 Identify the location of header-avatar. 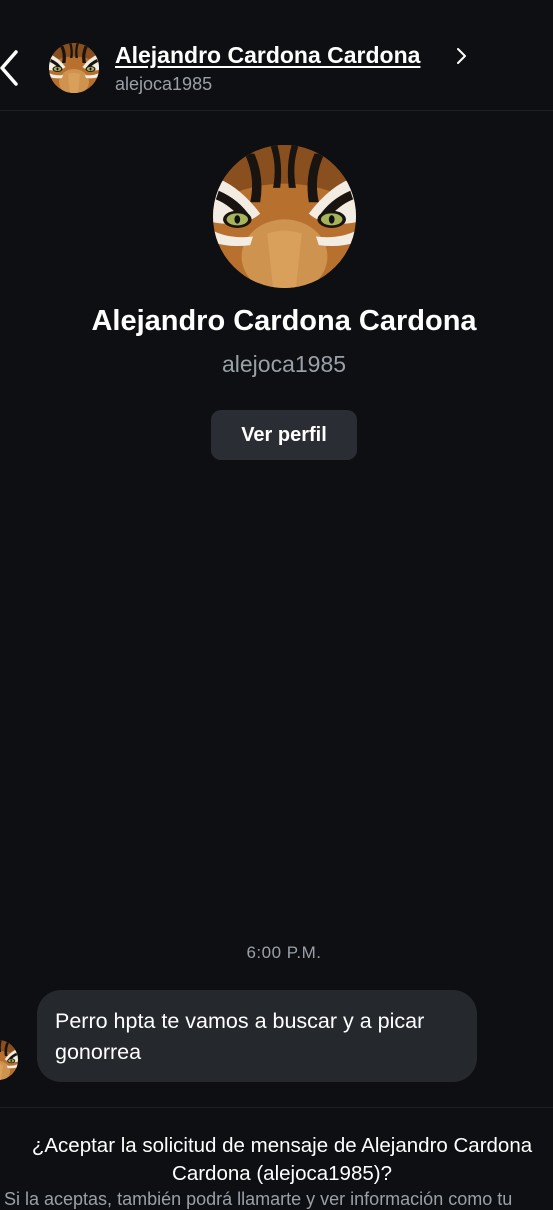
(74, 68).